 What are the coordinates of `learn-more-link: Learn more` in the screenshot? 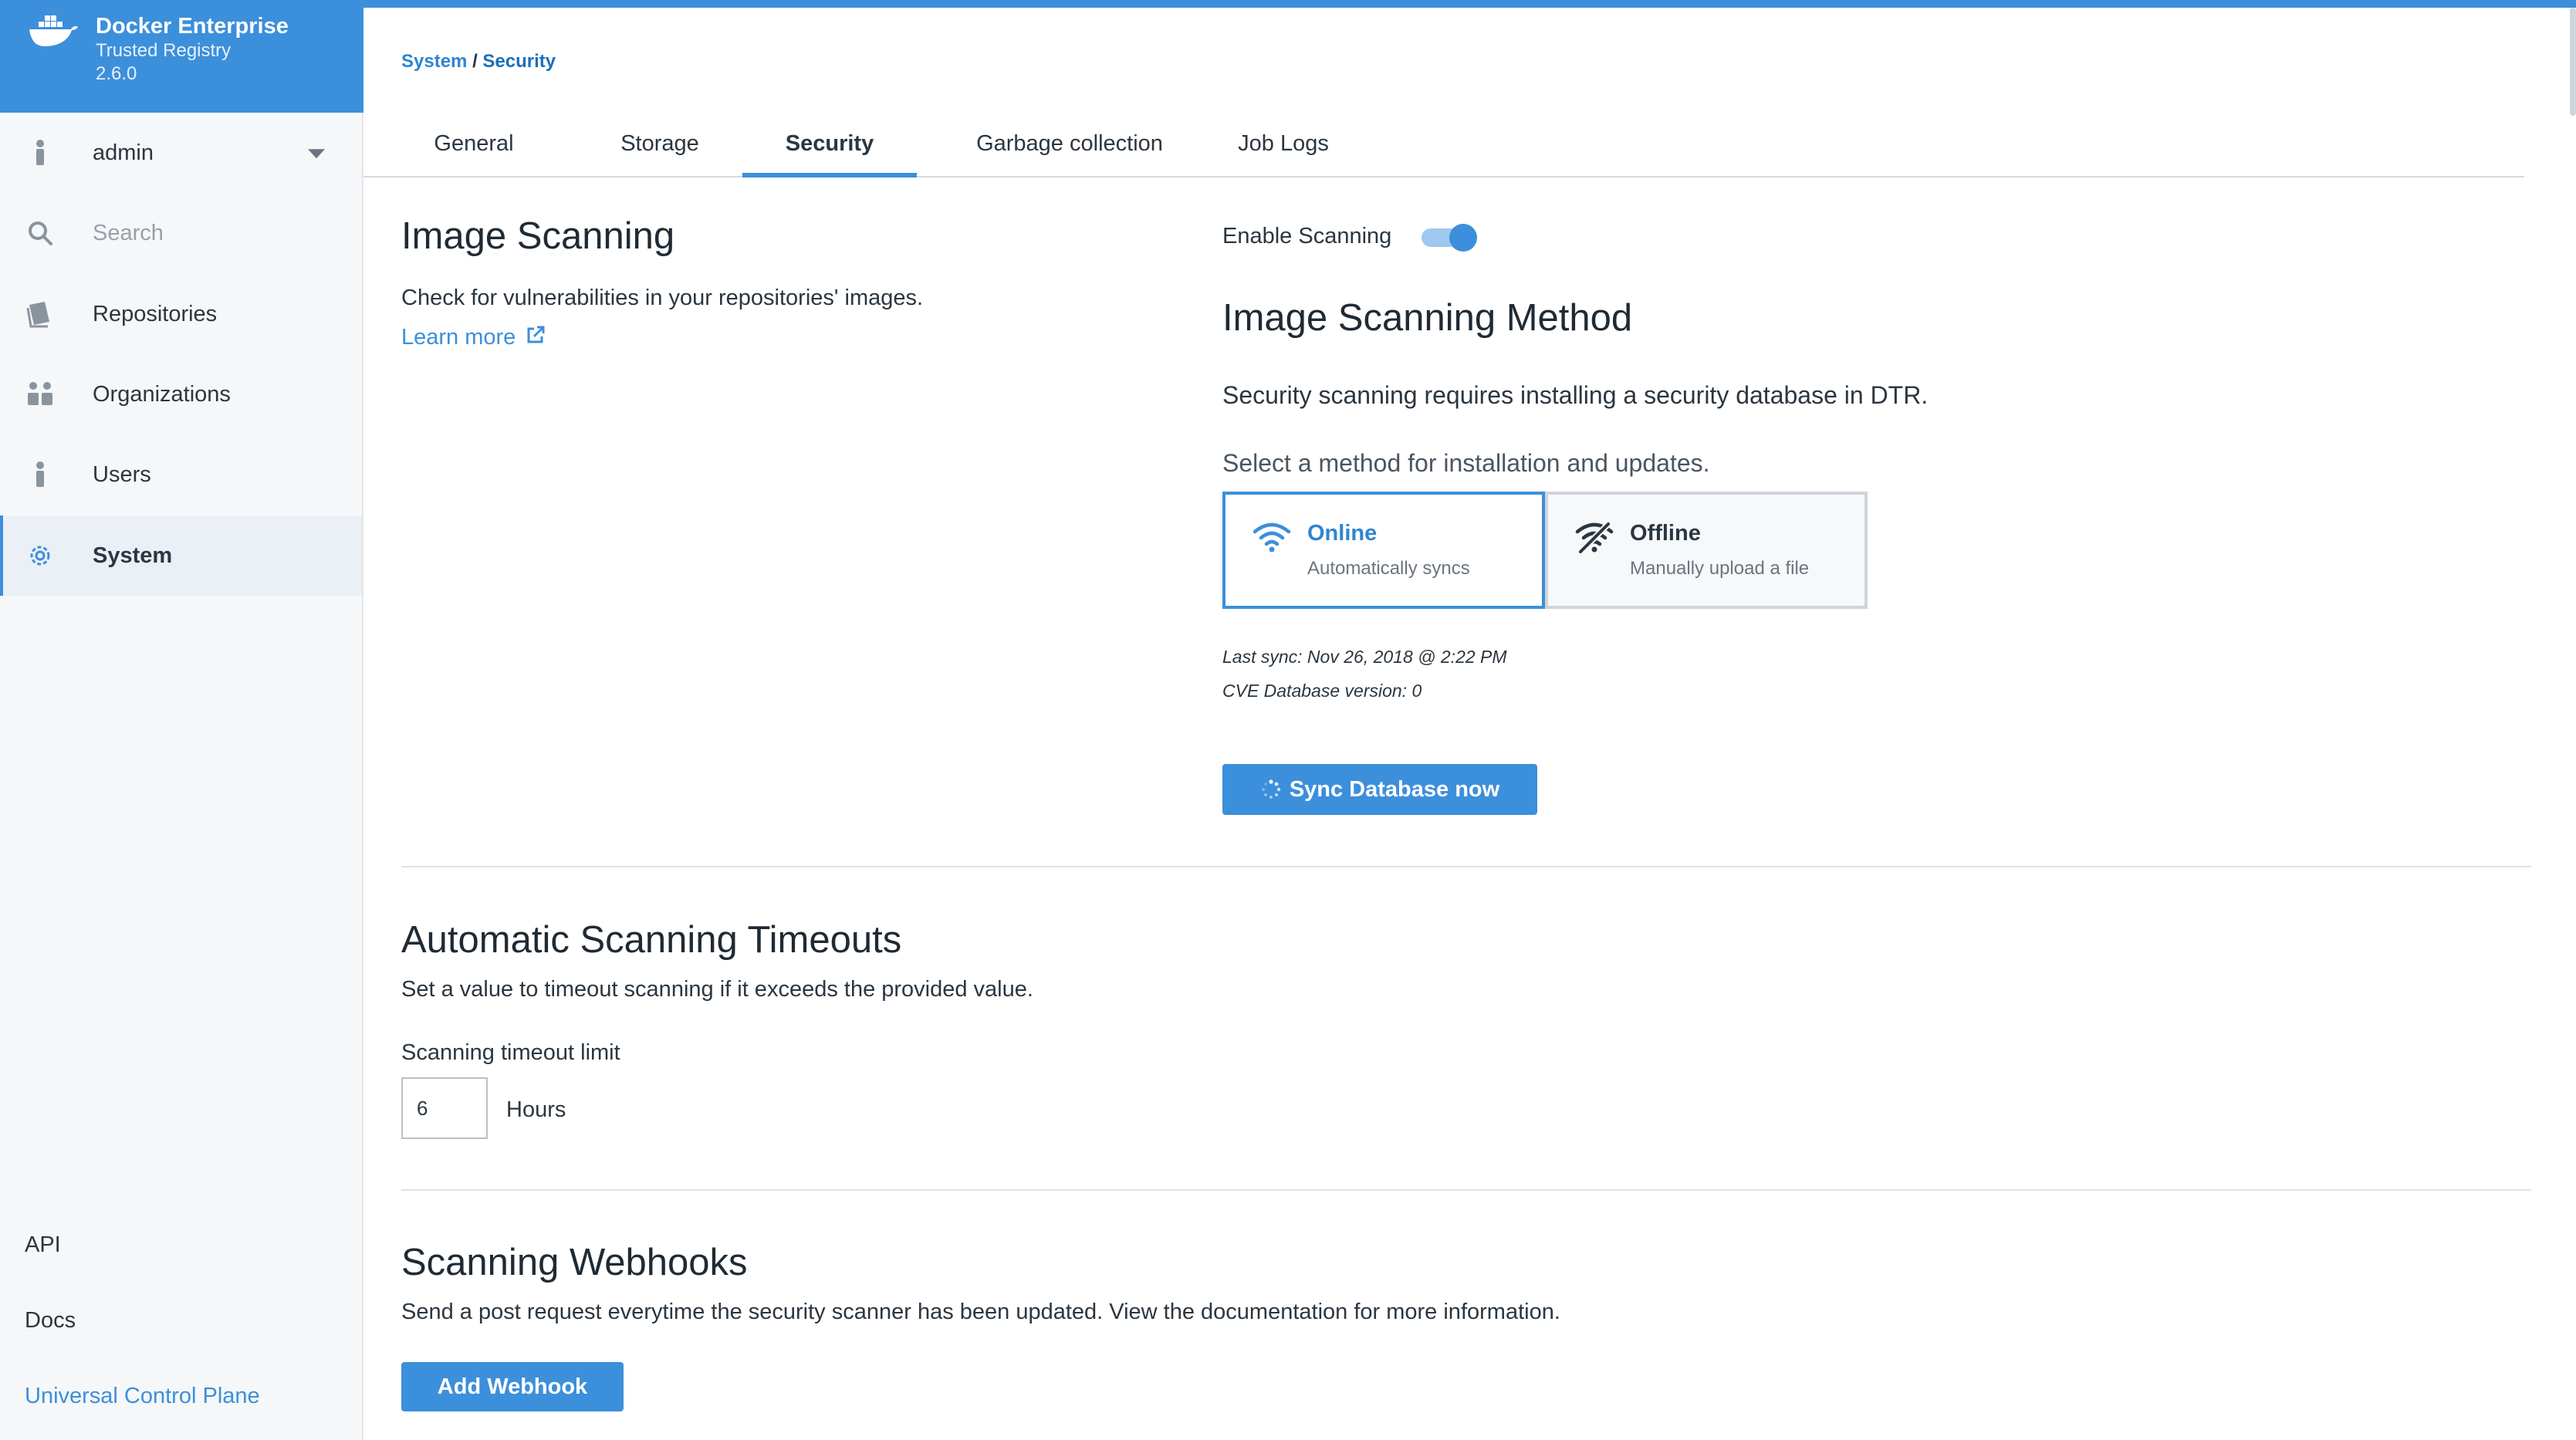 It's located at (473, 337).